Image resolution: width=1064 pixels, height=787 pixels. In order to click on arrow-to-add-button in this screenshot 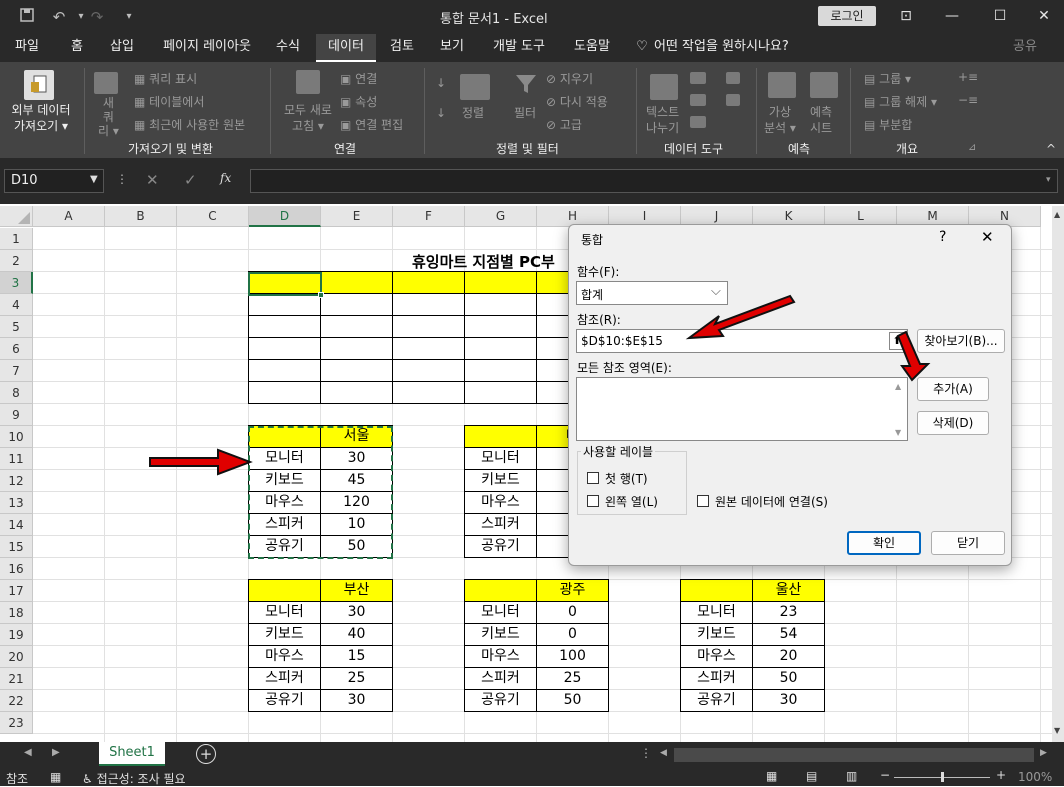, I will do `click(913, 356)`.